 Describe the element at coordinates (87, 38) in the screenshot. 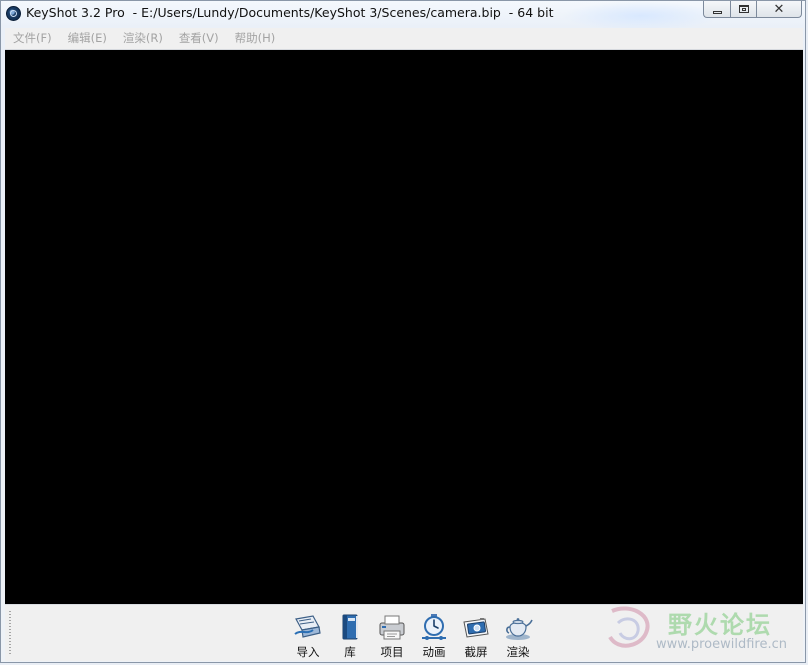

I see `menu-edit: 编辑(E)` at that location.